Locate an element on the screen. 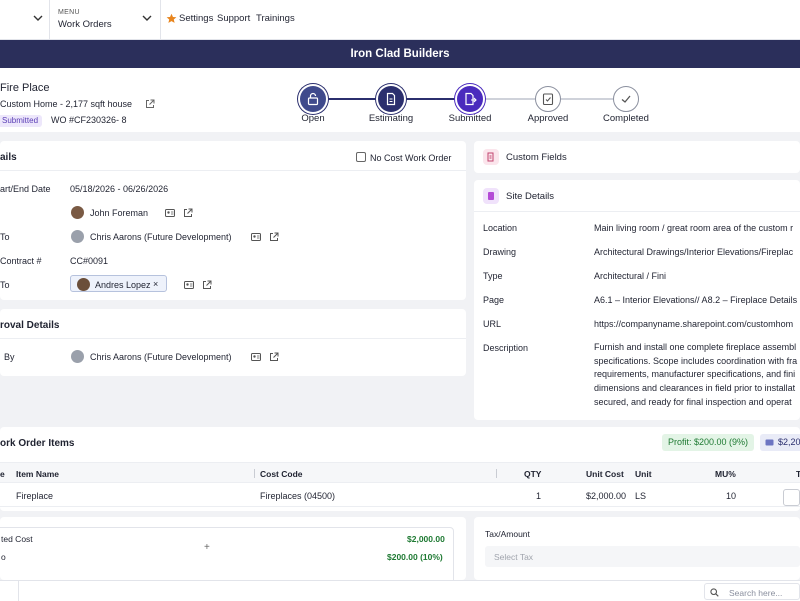 The width and height of the screenshot is (800, 601). remove-chip-icon: × is located at coordinates (155, 284).